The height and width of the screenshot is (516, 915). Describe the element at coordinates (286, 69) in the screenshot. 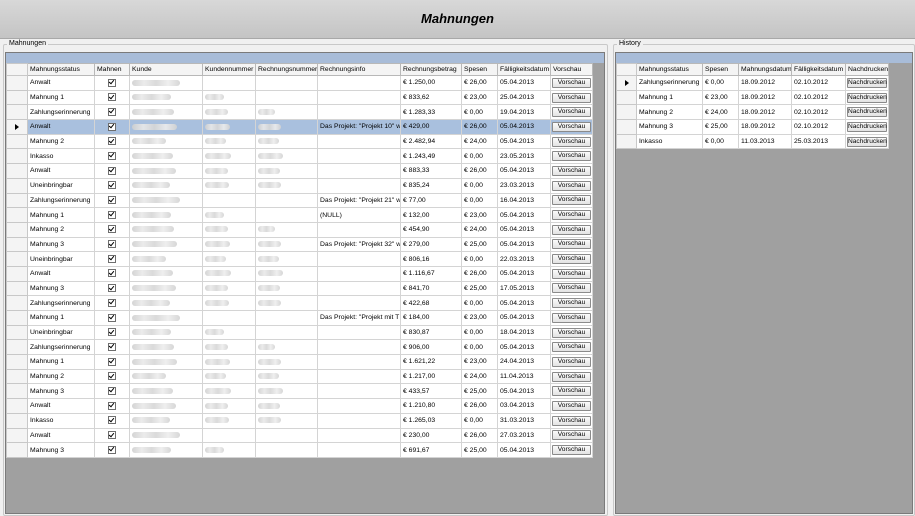

I see `column-header-rechnungsnummer: Rechnungsnummer` at that location.